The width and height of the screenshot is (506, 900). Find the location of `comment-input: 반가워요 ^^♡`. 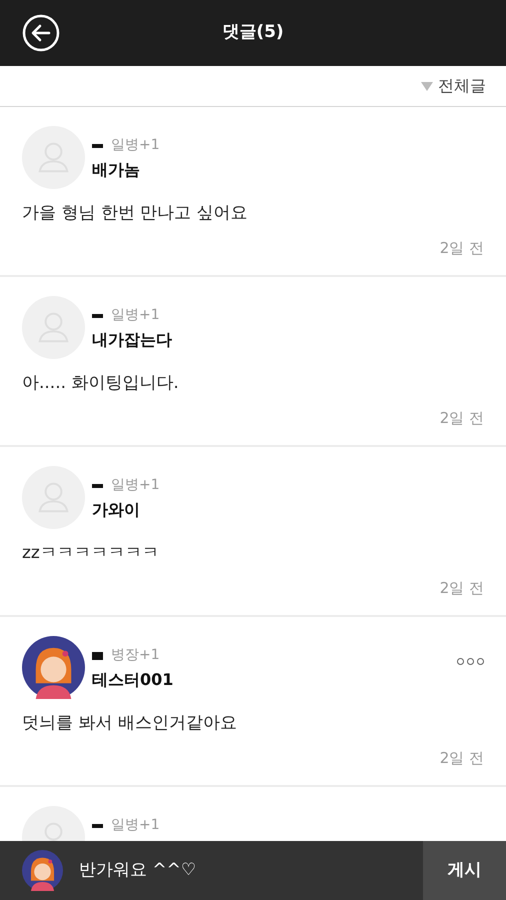

comment-input: 반가워요 ^^♡ is located at coordinates (251, 871).